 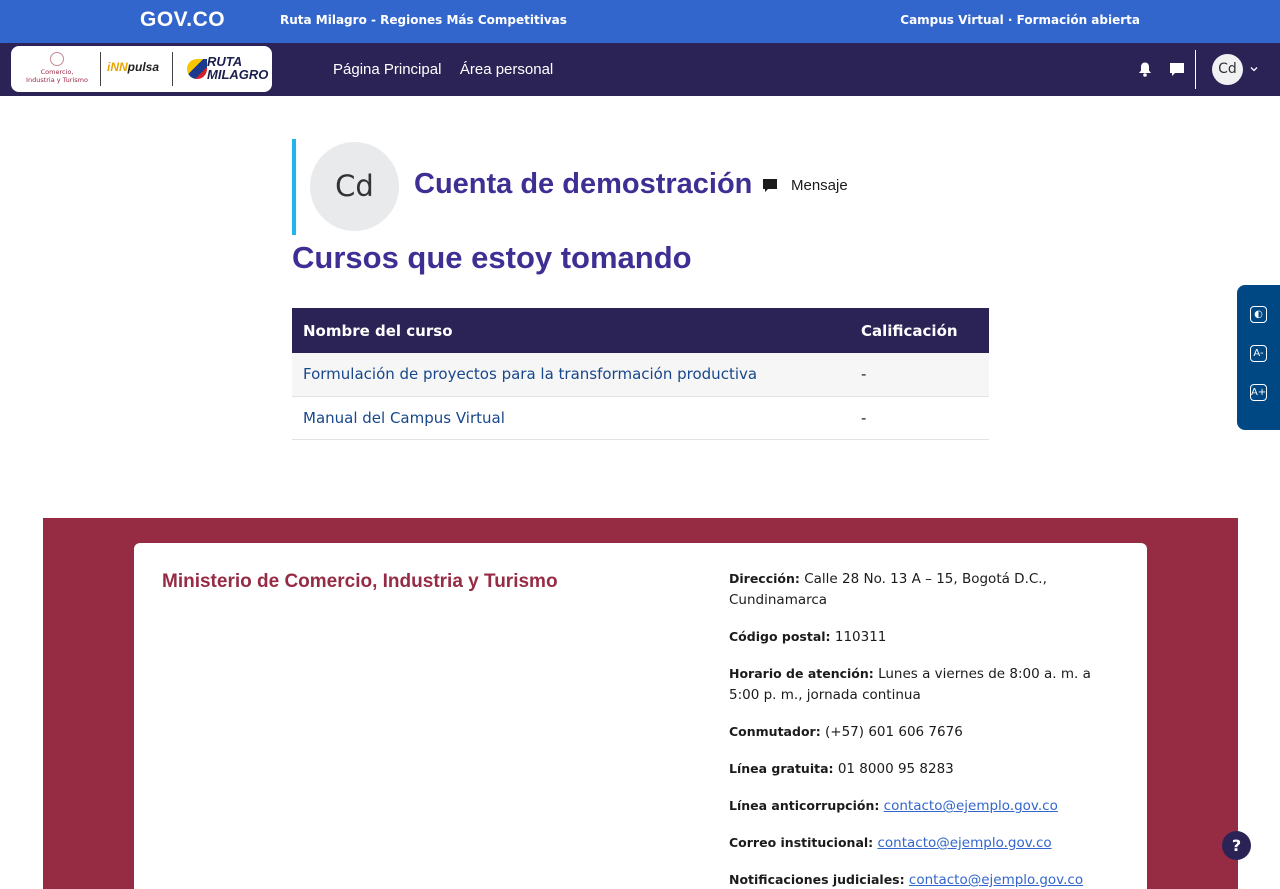 I want to click on column-header-course: Nombre del curso, so click(x=571, y=330).